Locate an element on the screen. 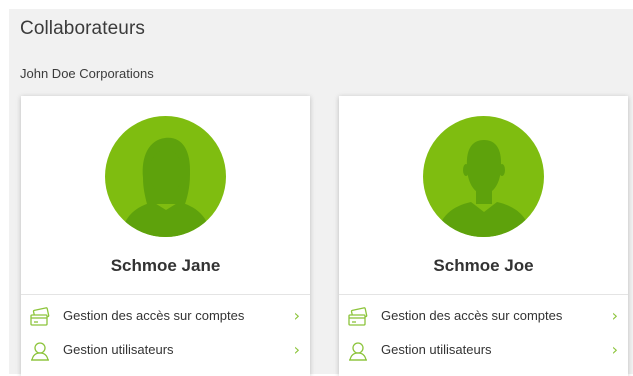  company-name: John Doe Corporations is located at coordinates (87, 73).